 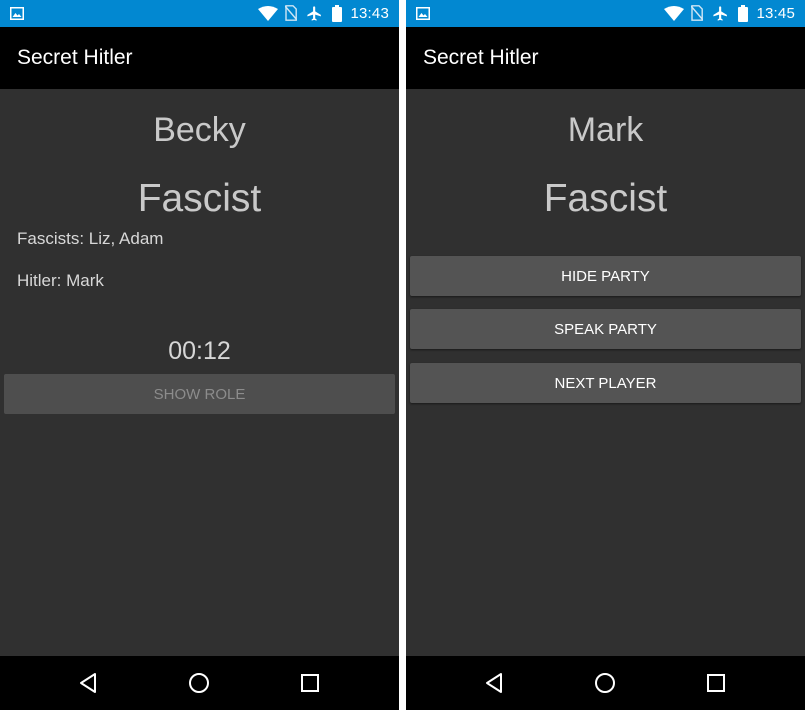 What do you see at coordinates (60, 280) in the screenshot?
I see `hitler-identity: Hitler: Mark` at bounding box center [60, 280].